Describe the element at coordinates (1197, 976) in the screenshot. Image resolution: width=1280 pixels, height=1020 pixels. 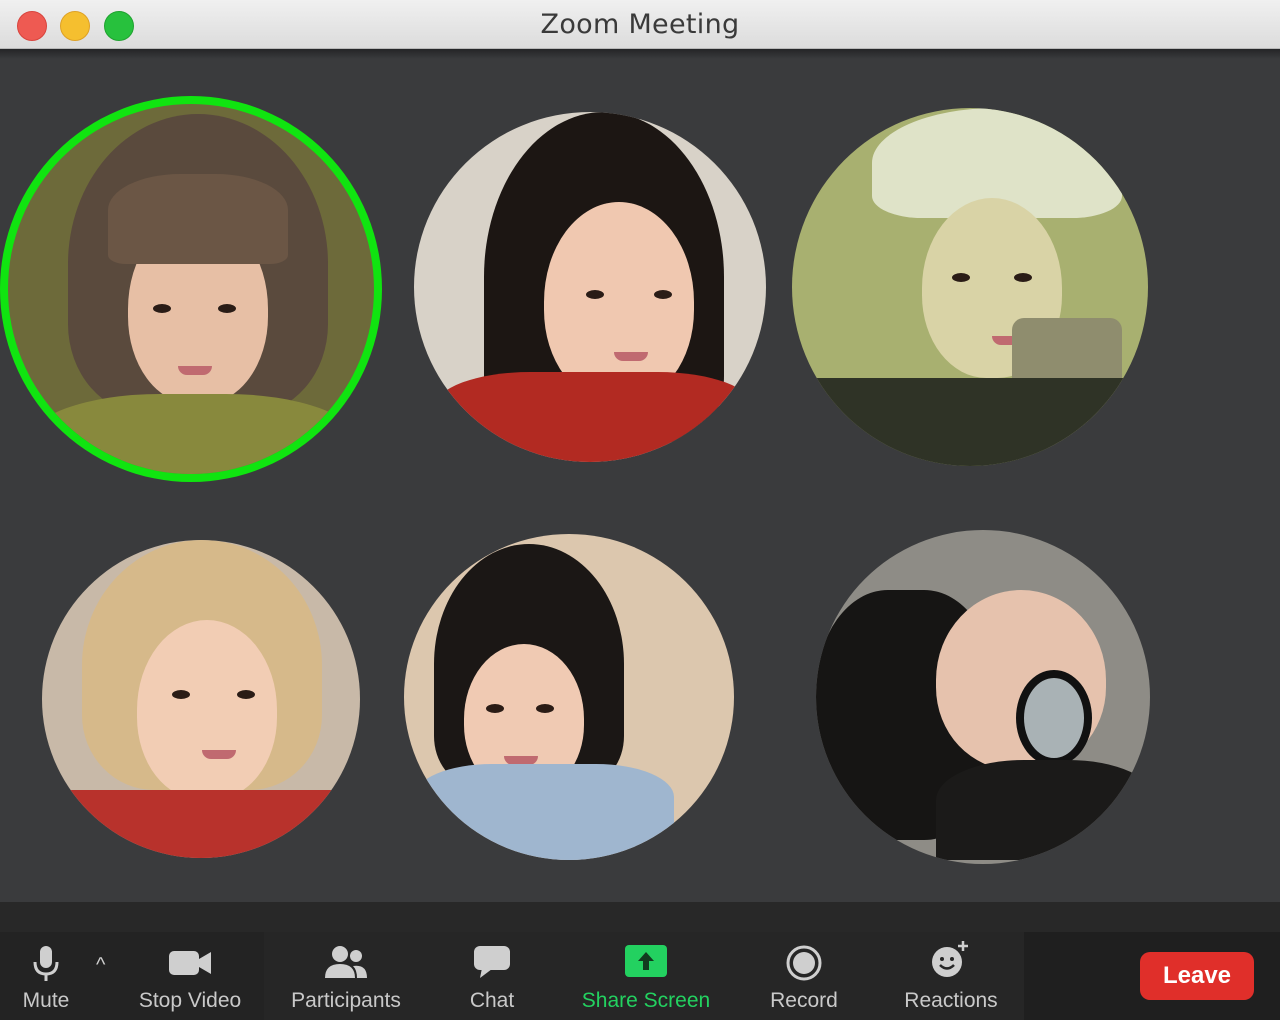
I see `leave-meeting-button: Leave` at that location.